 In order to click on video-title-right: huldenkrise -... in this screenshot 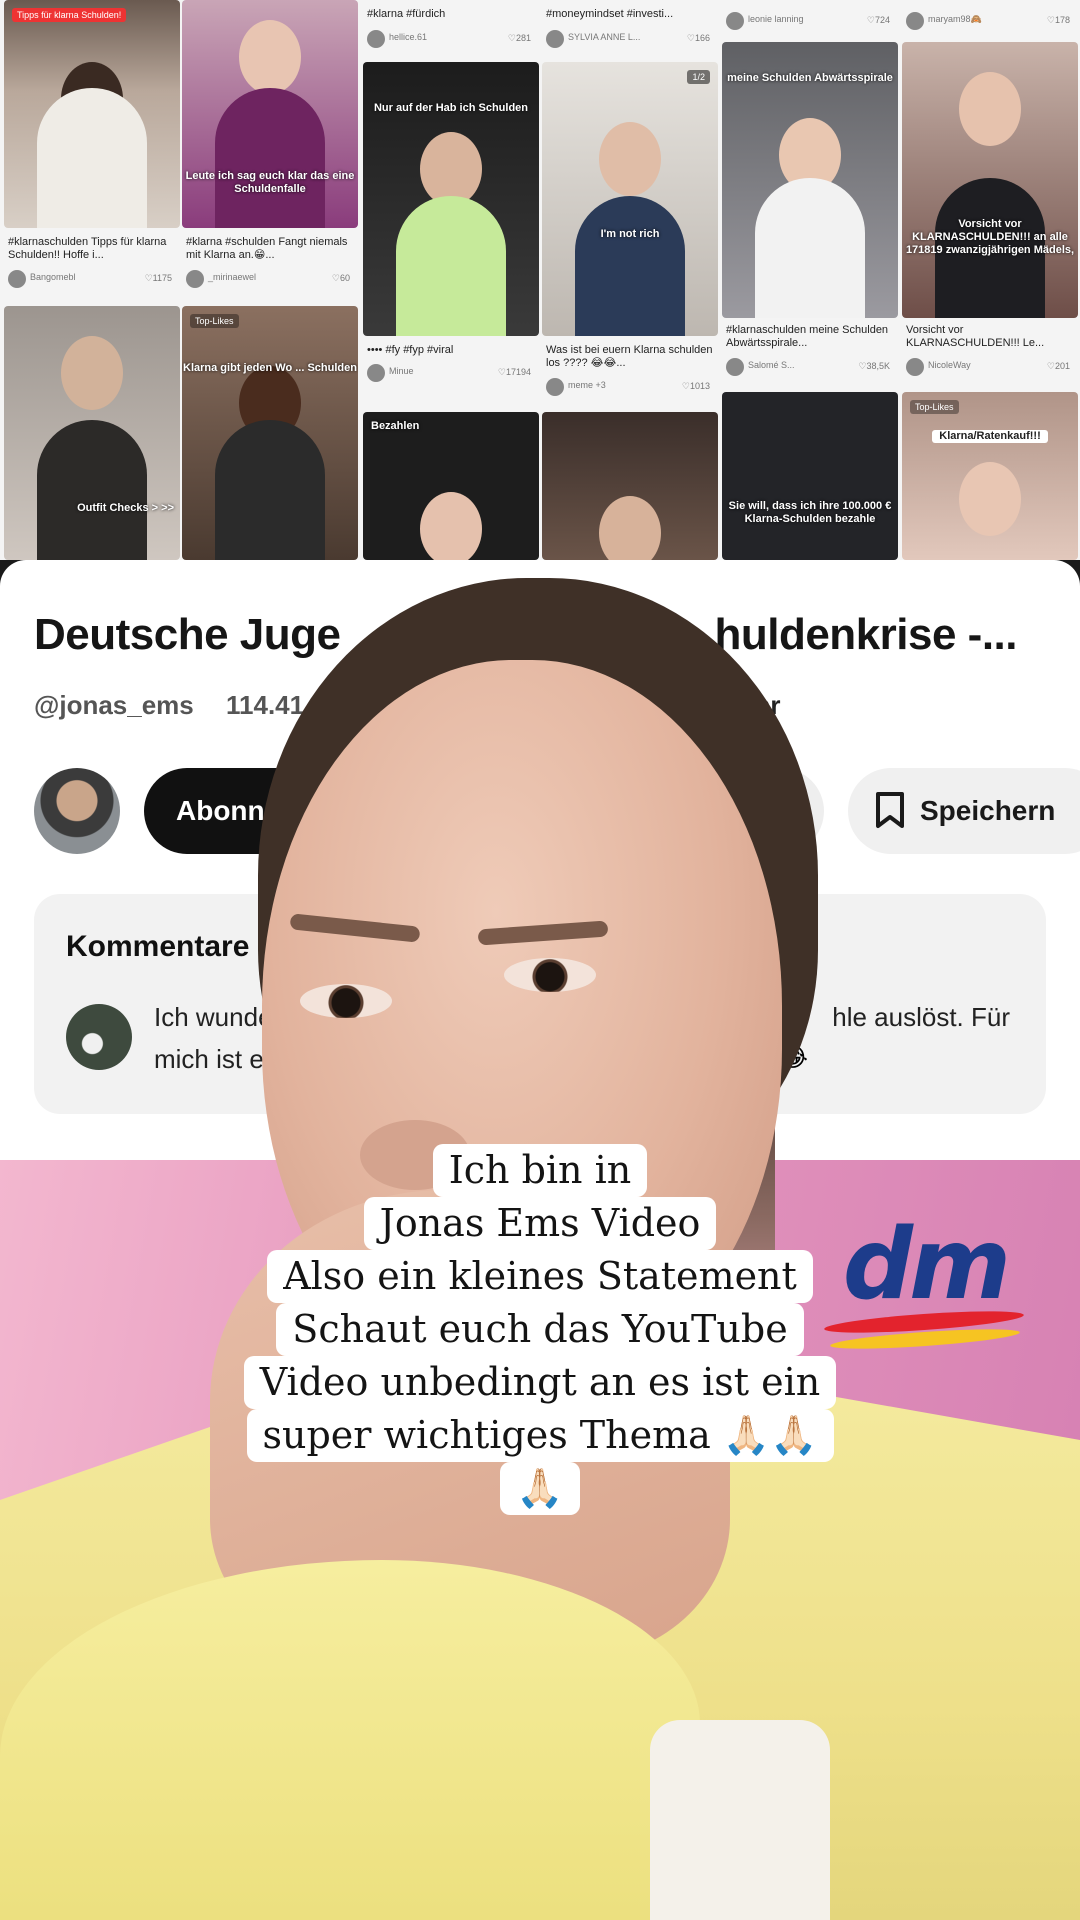, I will do `click(865, 634)`.